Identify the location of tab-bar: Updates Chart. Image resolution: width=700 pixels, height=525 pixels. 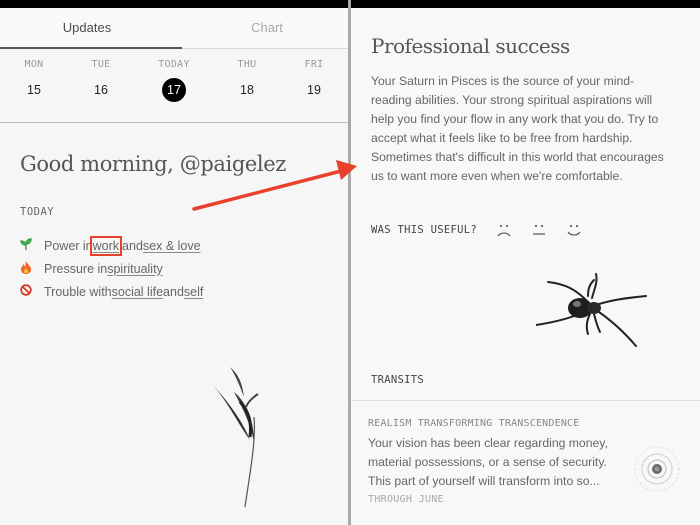
(174, 28).